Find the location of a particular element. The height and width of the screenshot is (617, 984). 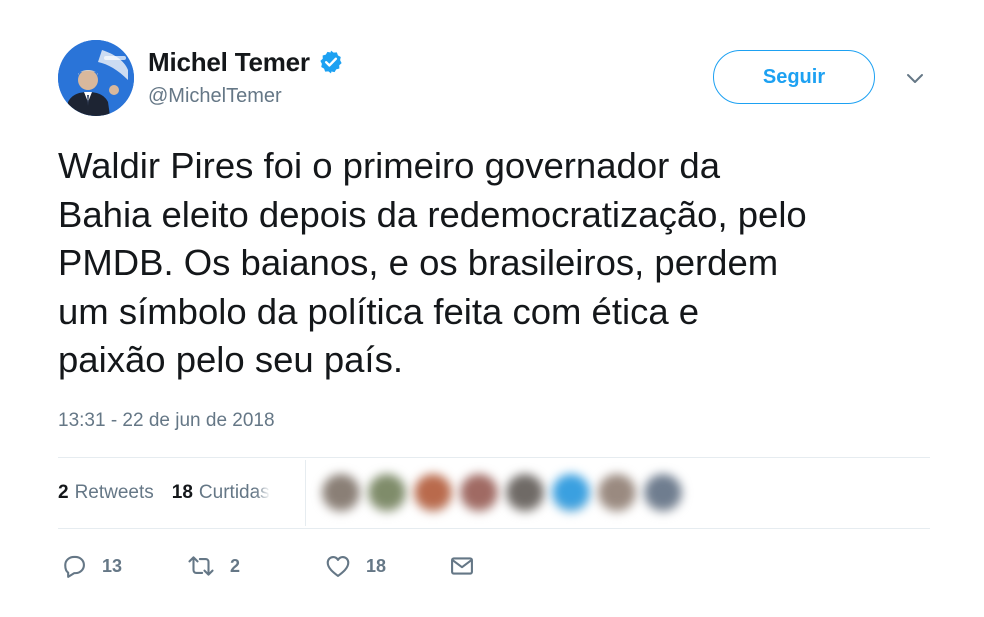

stats-separator is located at coordinates (305, 493).